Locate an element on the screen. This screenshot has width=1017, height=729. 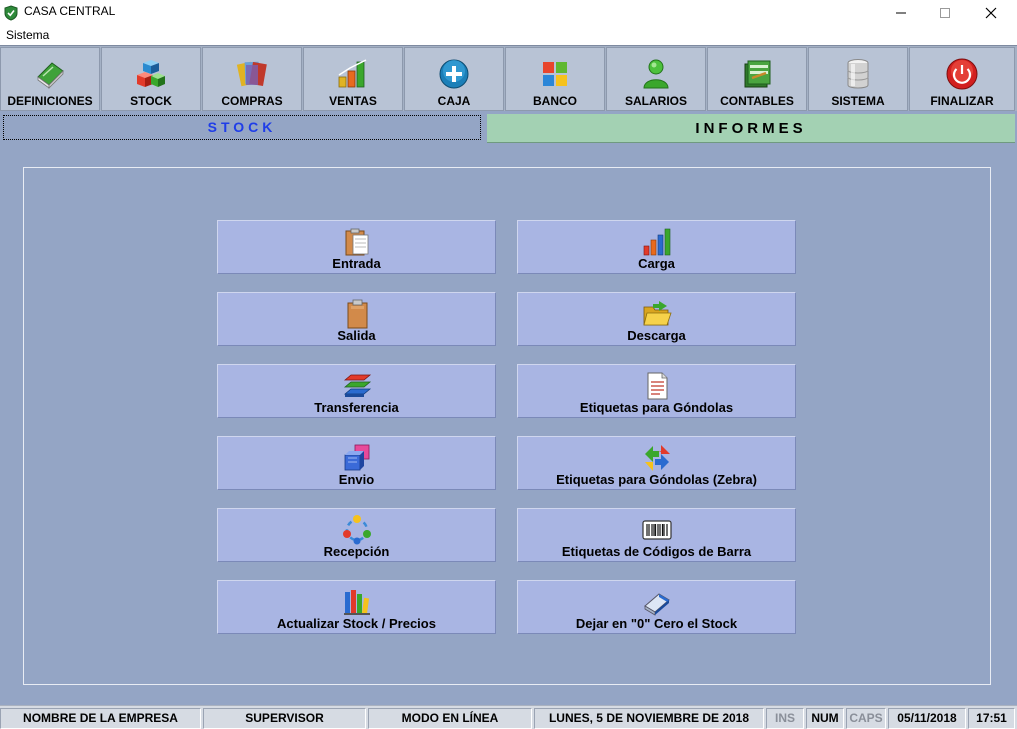
entrada-button: Entrada is located at coordinates (356, 247).